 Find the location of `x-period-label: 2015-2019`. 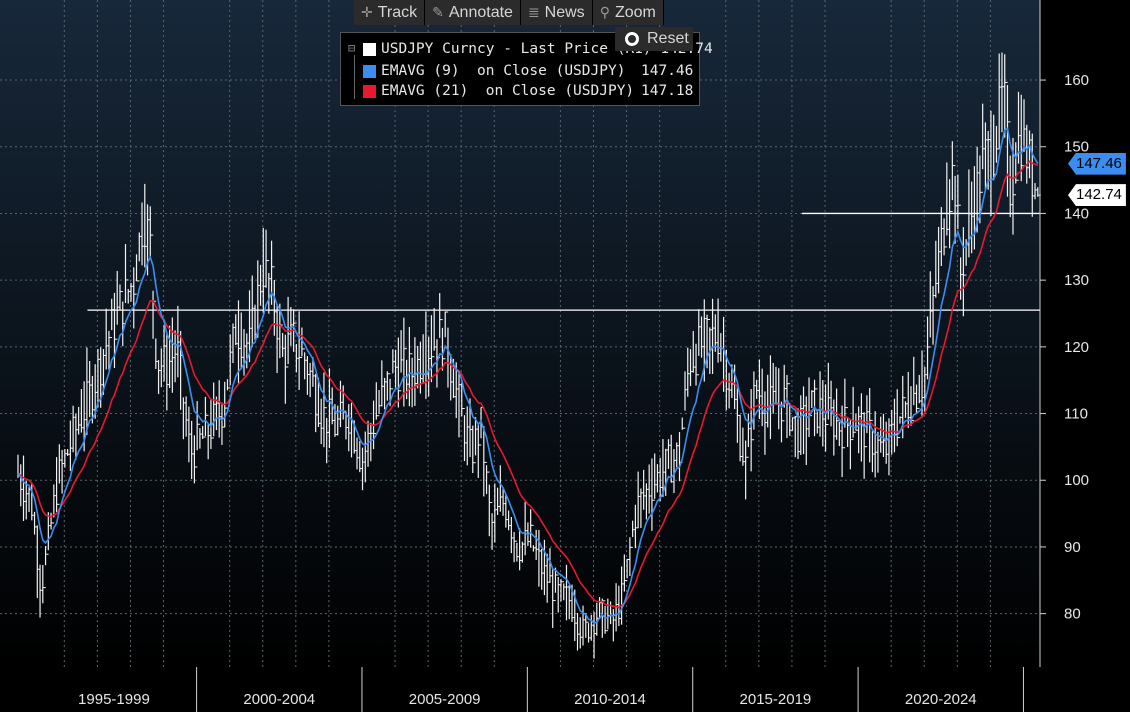

x-period-label: 2015-2019 is located at coordinates (776, 699).